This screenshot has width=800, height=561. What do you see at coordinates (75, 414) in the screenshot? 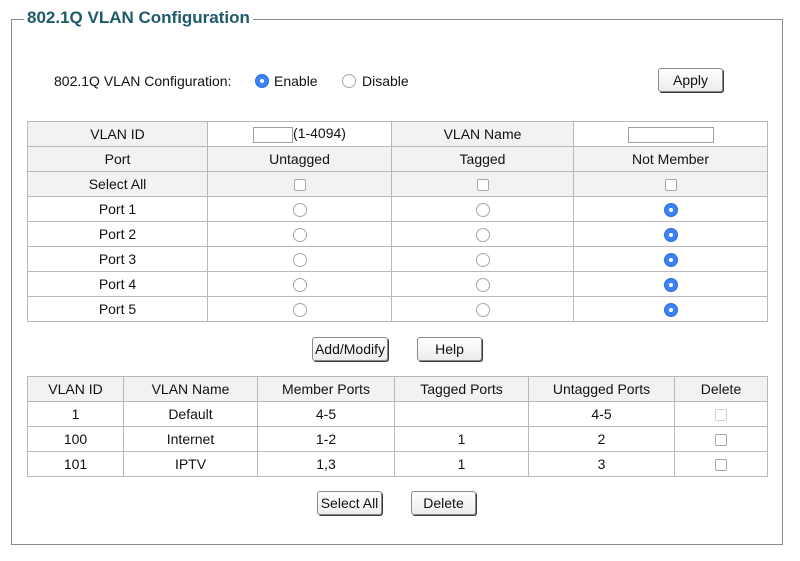
I see `vlan-id-cell: 1` at bounding box center [75, 414].